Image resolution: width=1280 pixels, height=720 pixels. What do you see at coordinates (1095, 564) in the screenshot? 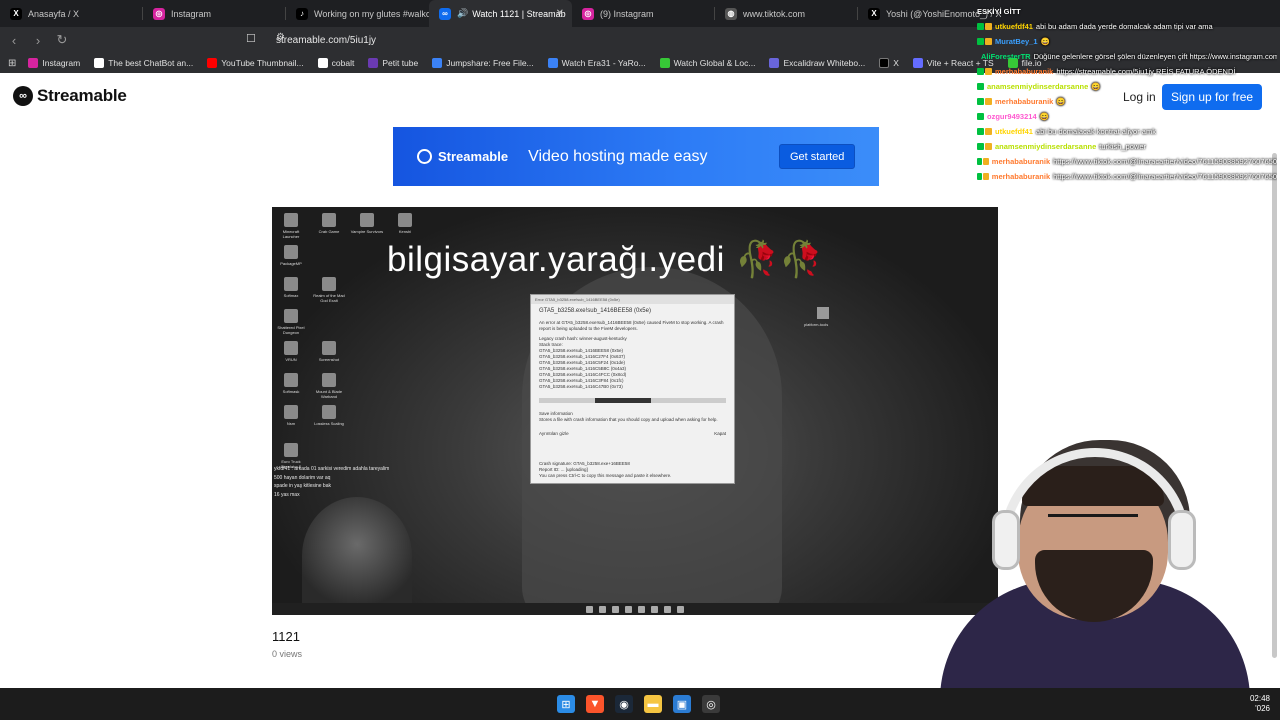
I see `streamer-webcam` at bounding box center [1095, 564].